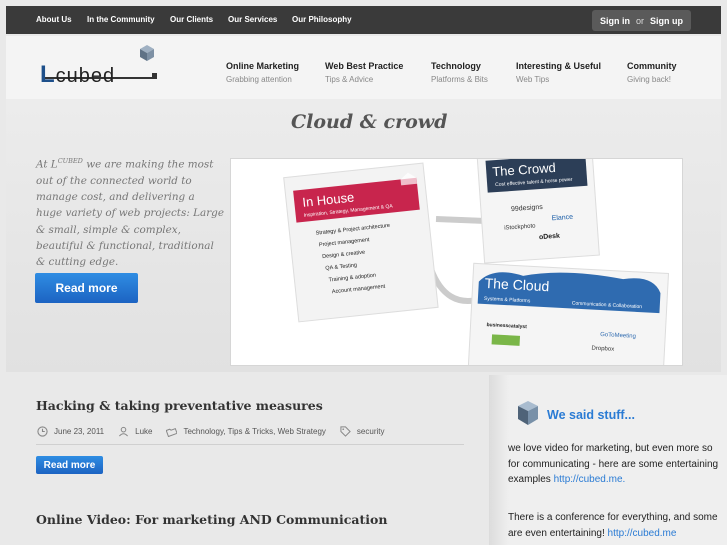 This screenshot has width=727, height=545. What do you see at coordinates (191, 19) in the screenshot?
I see `topnav-our-clients: Our Clients` at bounding box center [191, 19].